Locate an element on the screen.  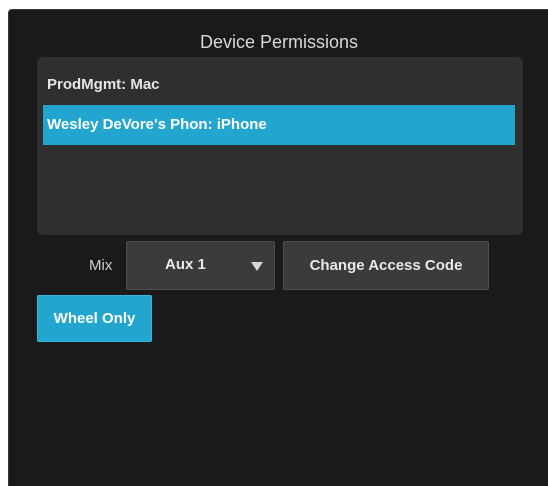
device-item-prodmgmt-mac: ProdMgmt: Mac is located at coordinates (279, 85).